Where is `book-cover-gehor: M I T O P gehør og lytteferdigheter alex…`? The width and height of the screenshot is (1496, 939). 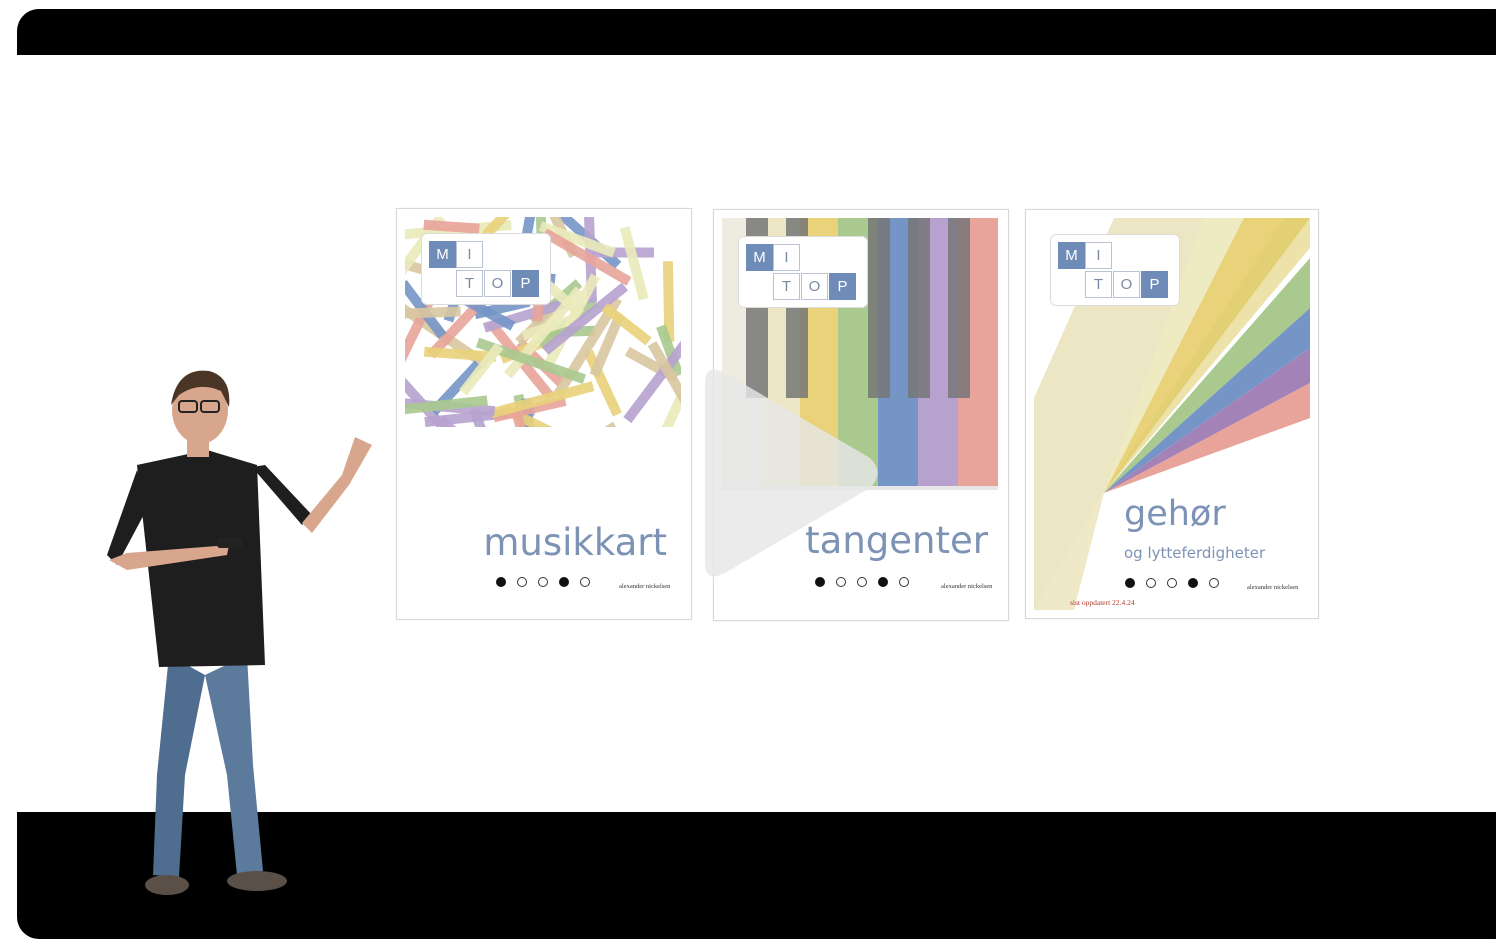 book-cover-gehor: M I T O P gehør og lytteferdigheter alex… is located at coordinates (1172, 414).